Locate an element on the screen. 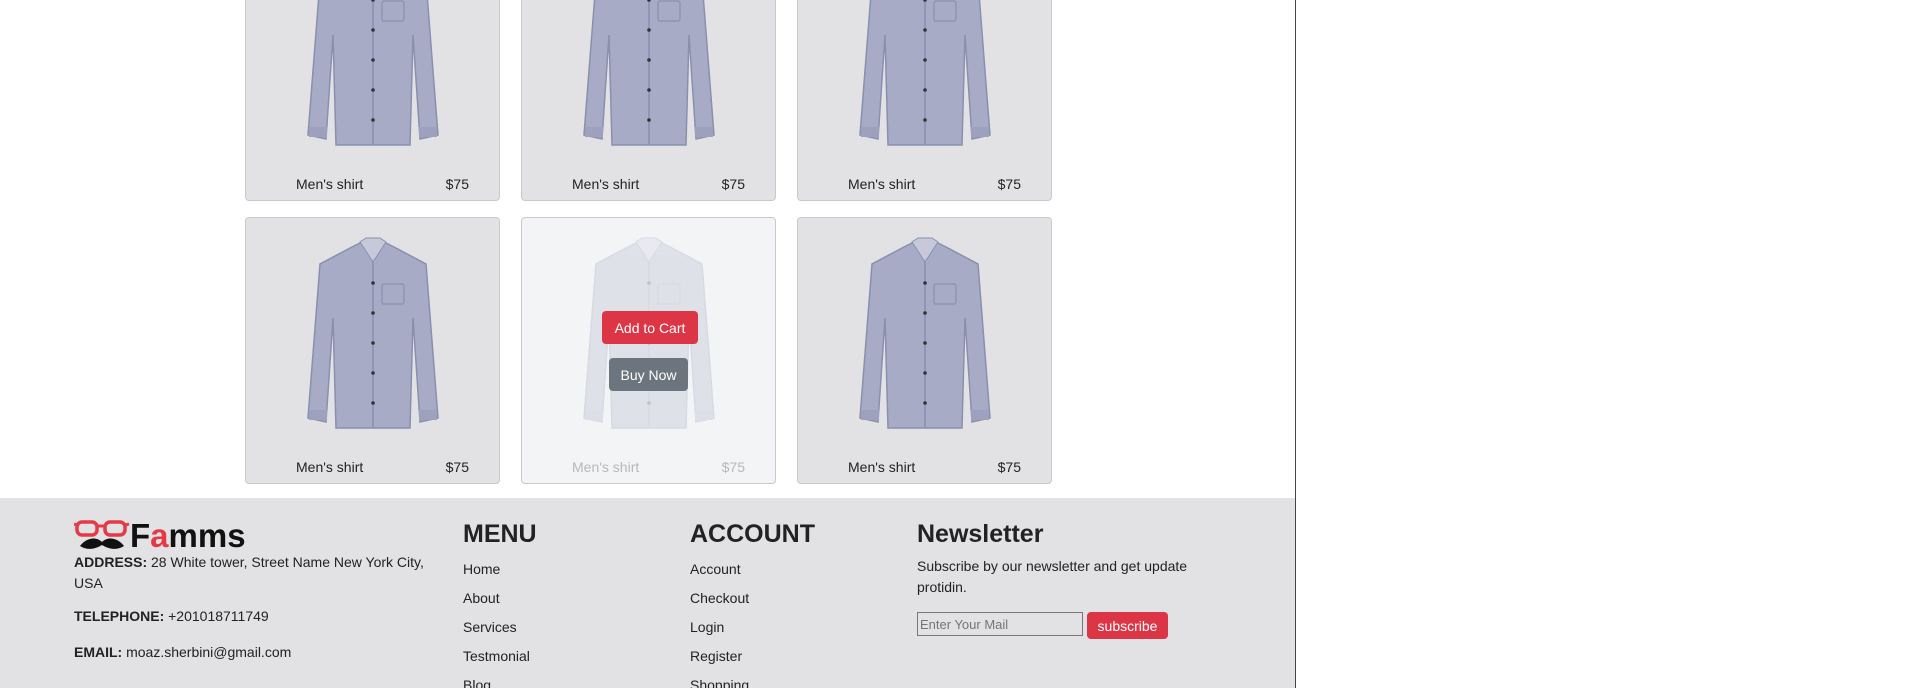  account-link-checkout: Checkout is located at coordinates (719, 604).